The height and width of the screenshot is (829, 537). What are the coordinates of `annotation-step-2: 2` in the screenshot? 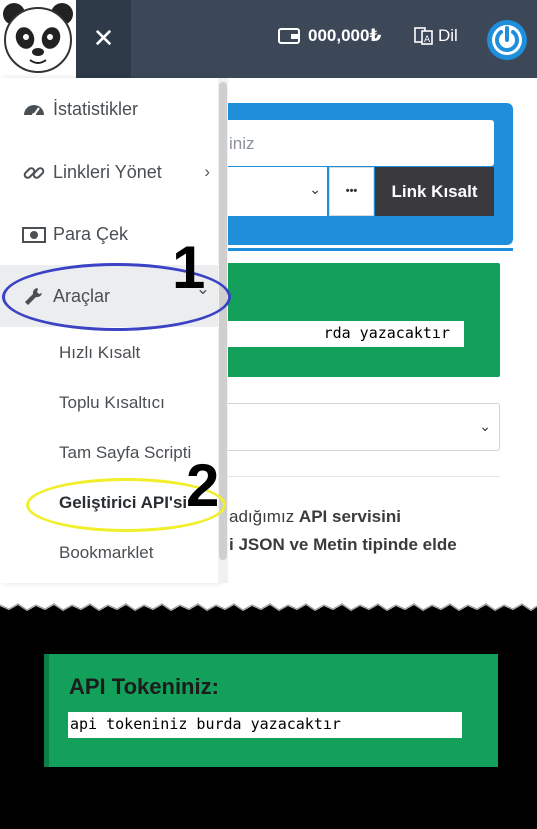 It's located at (203, 485).